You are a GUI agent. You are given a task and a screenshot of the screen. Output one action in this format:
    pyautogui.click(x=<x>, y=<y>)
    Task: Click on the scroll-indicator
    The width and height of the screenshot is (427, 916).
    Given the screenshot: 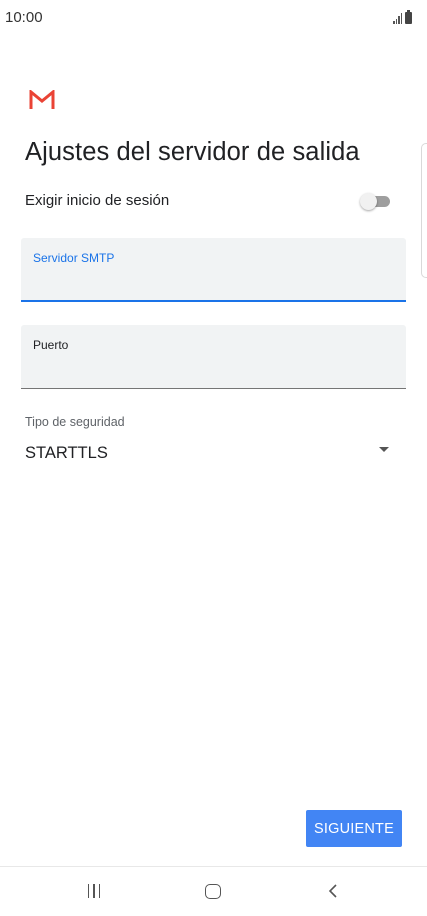 What is the action you would take?
    pyautogui.click(x=424, y=210)
    